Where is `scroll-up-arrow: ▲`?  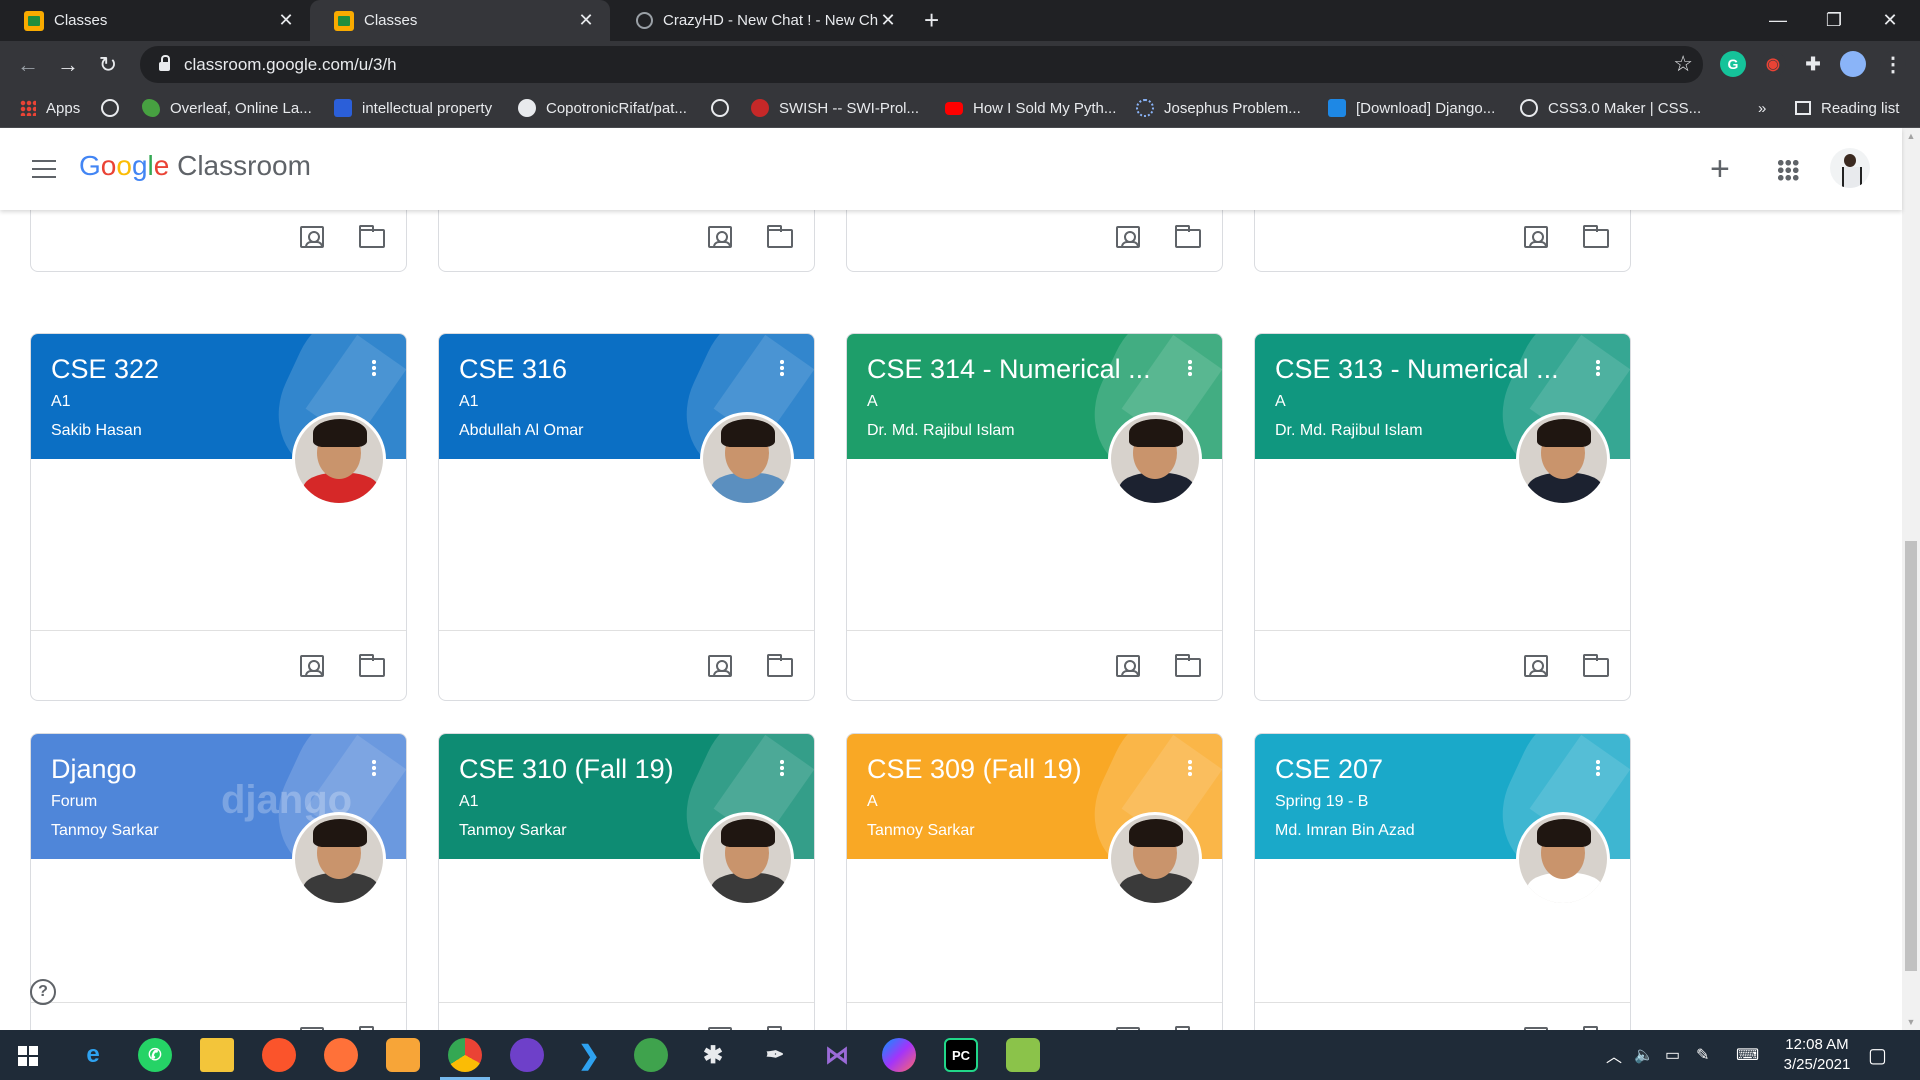
scroll-up-arrow: ▲ is located at coordinates (1911, 136).